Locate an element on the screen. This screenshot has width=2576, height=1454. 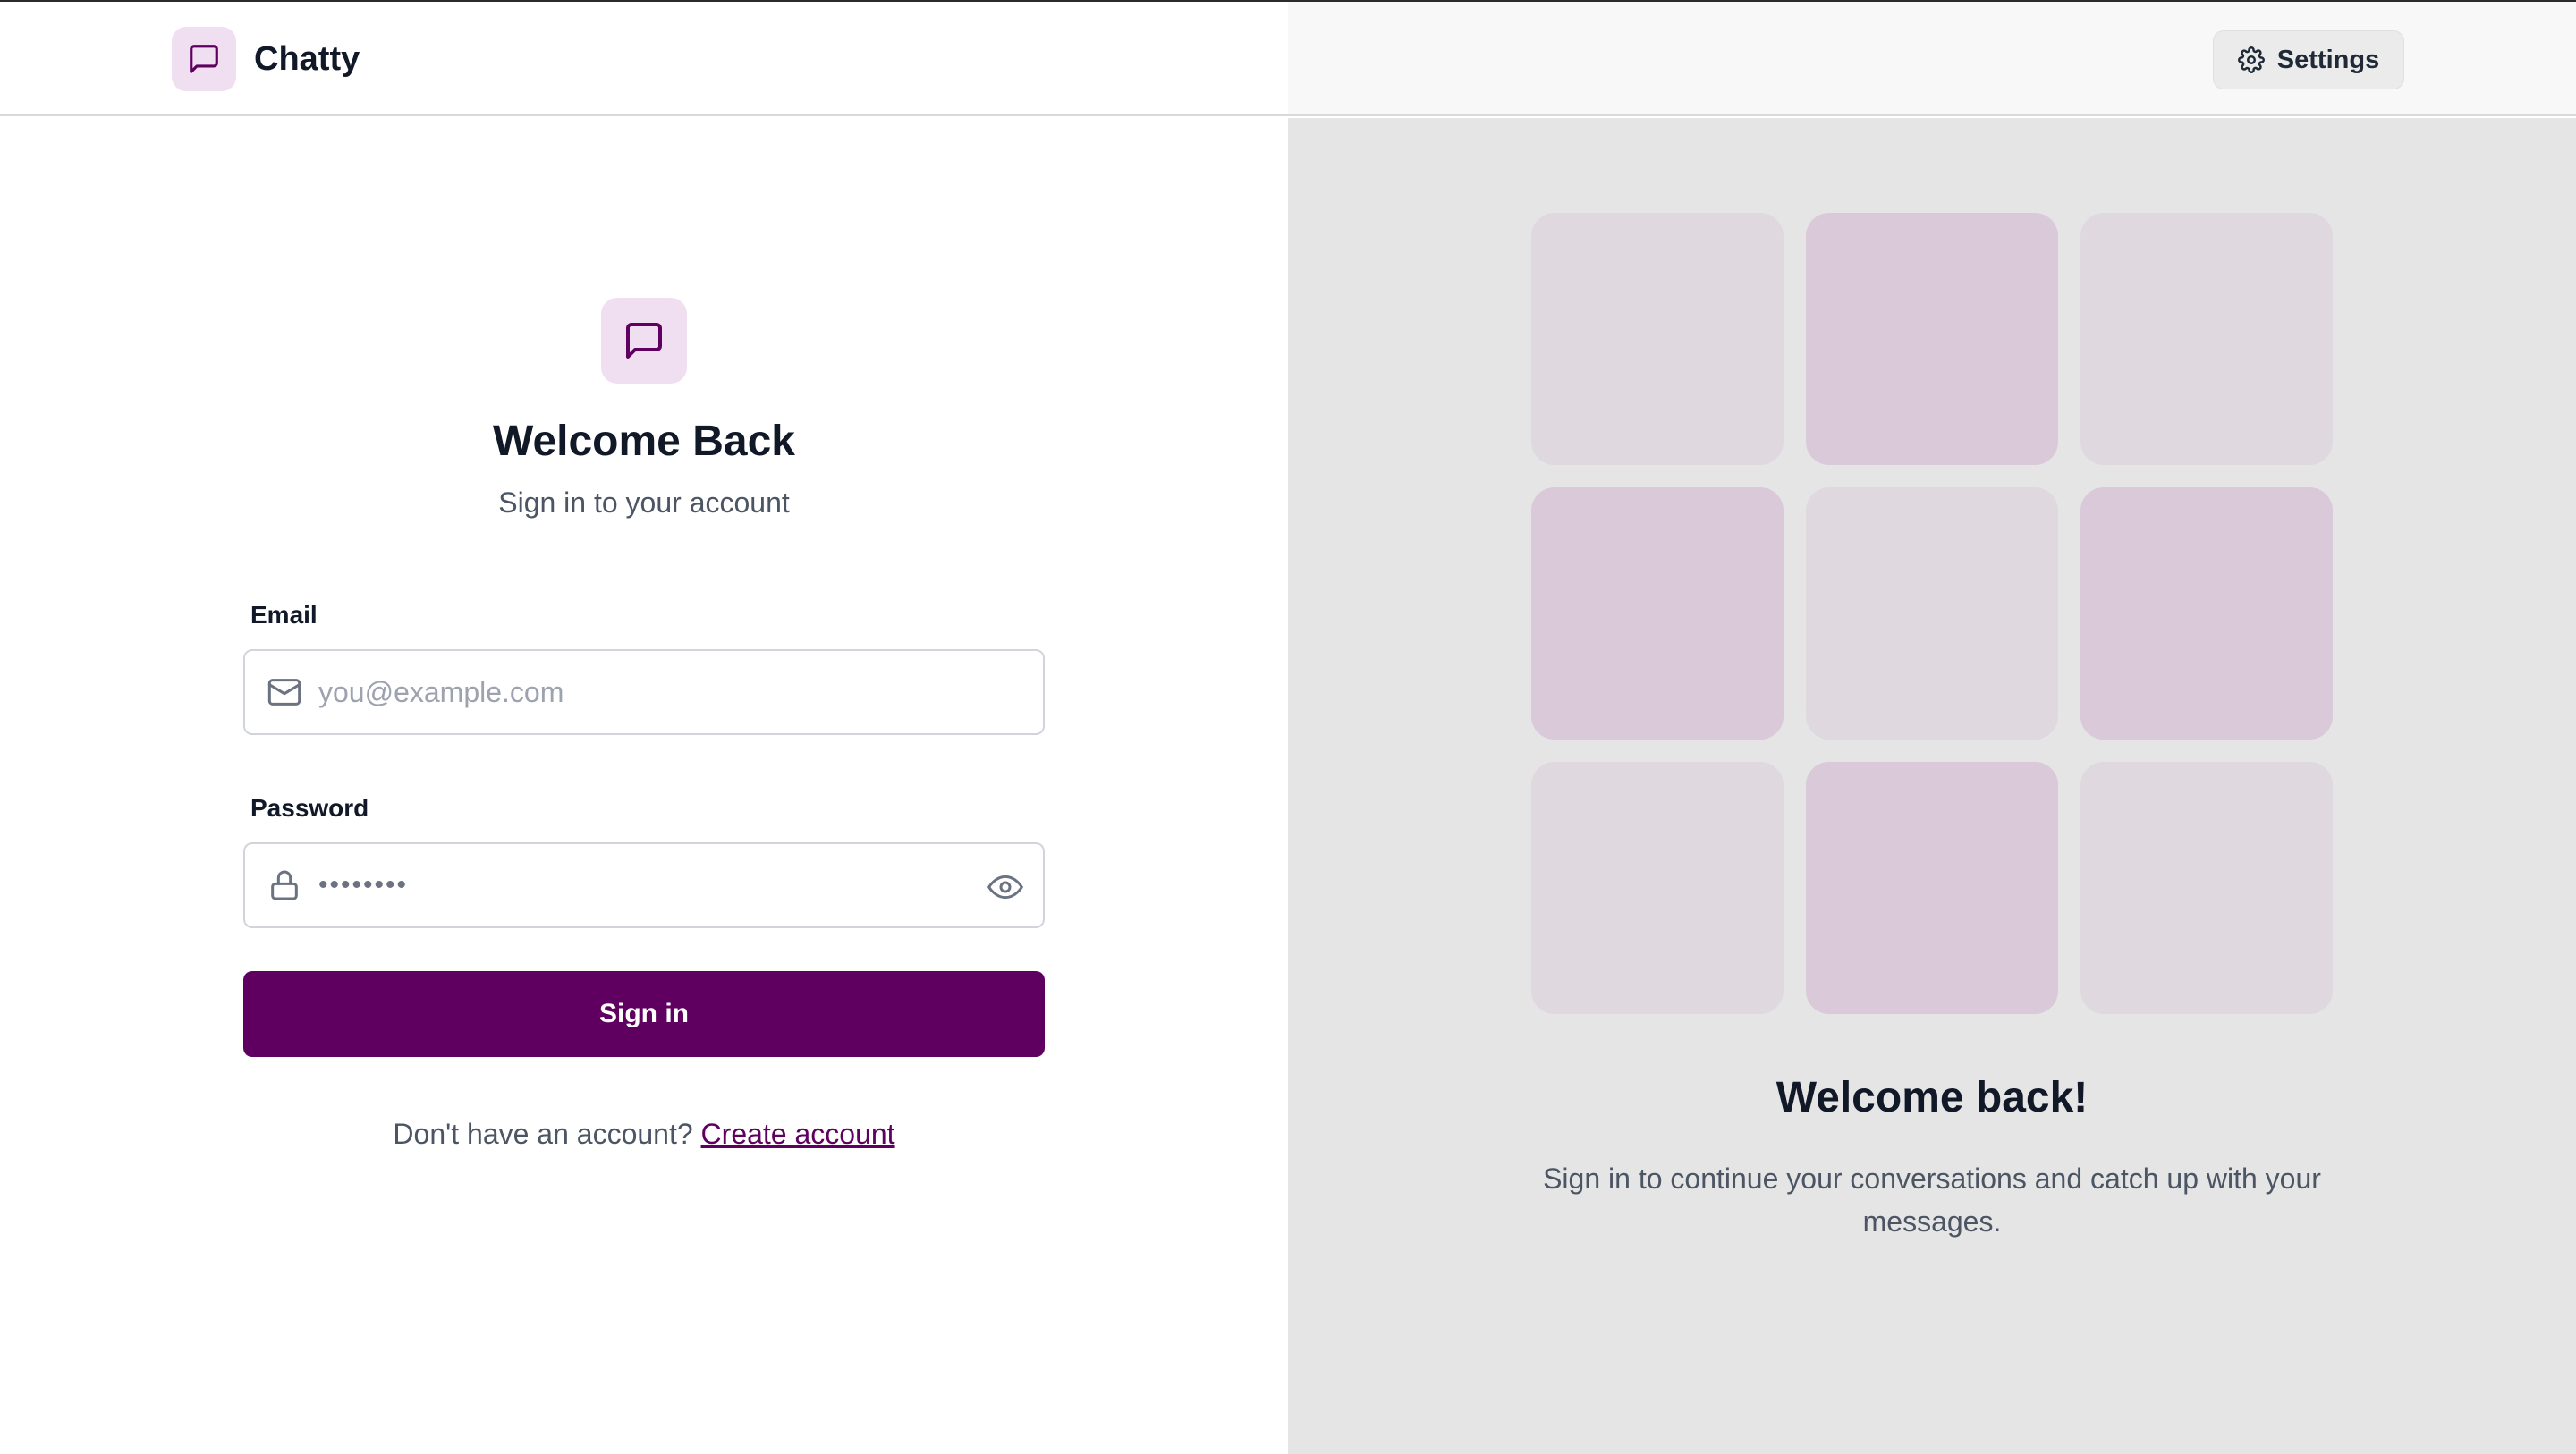
brand: Chatty is located at coordinates (266, 59).